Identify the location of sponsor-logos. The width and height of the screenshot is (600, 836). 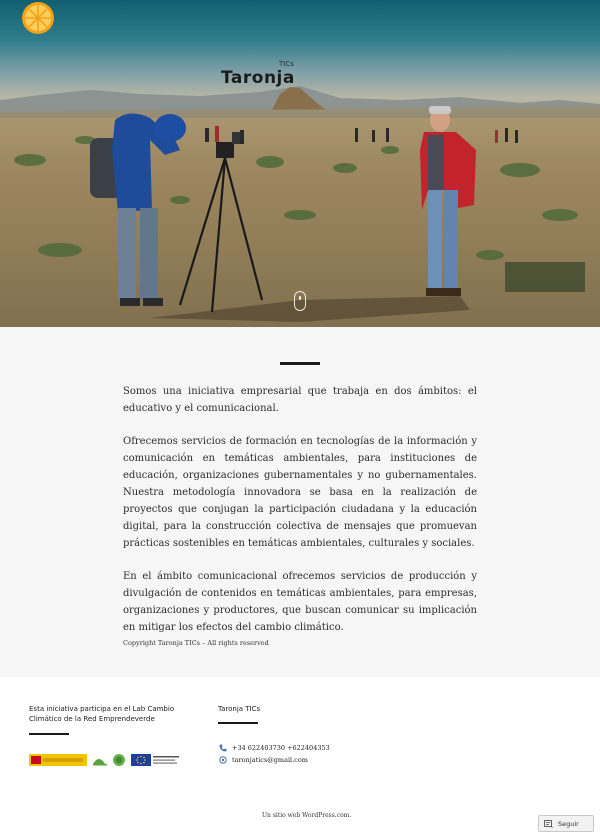
(105, 760).